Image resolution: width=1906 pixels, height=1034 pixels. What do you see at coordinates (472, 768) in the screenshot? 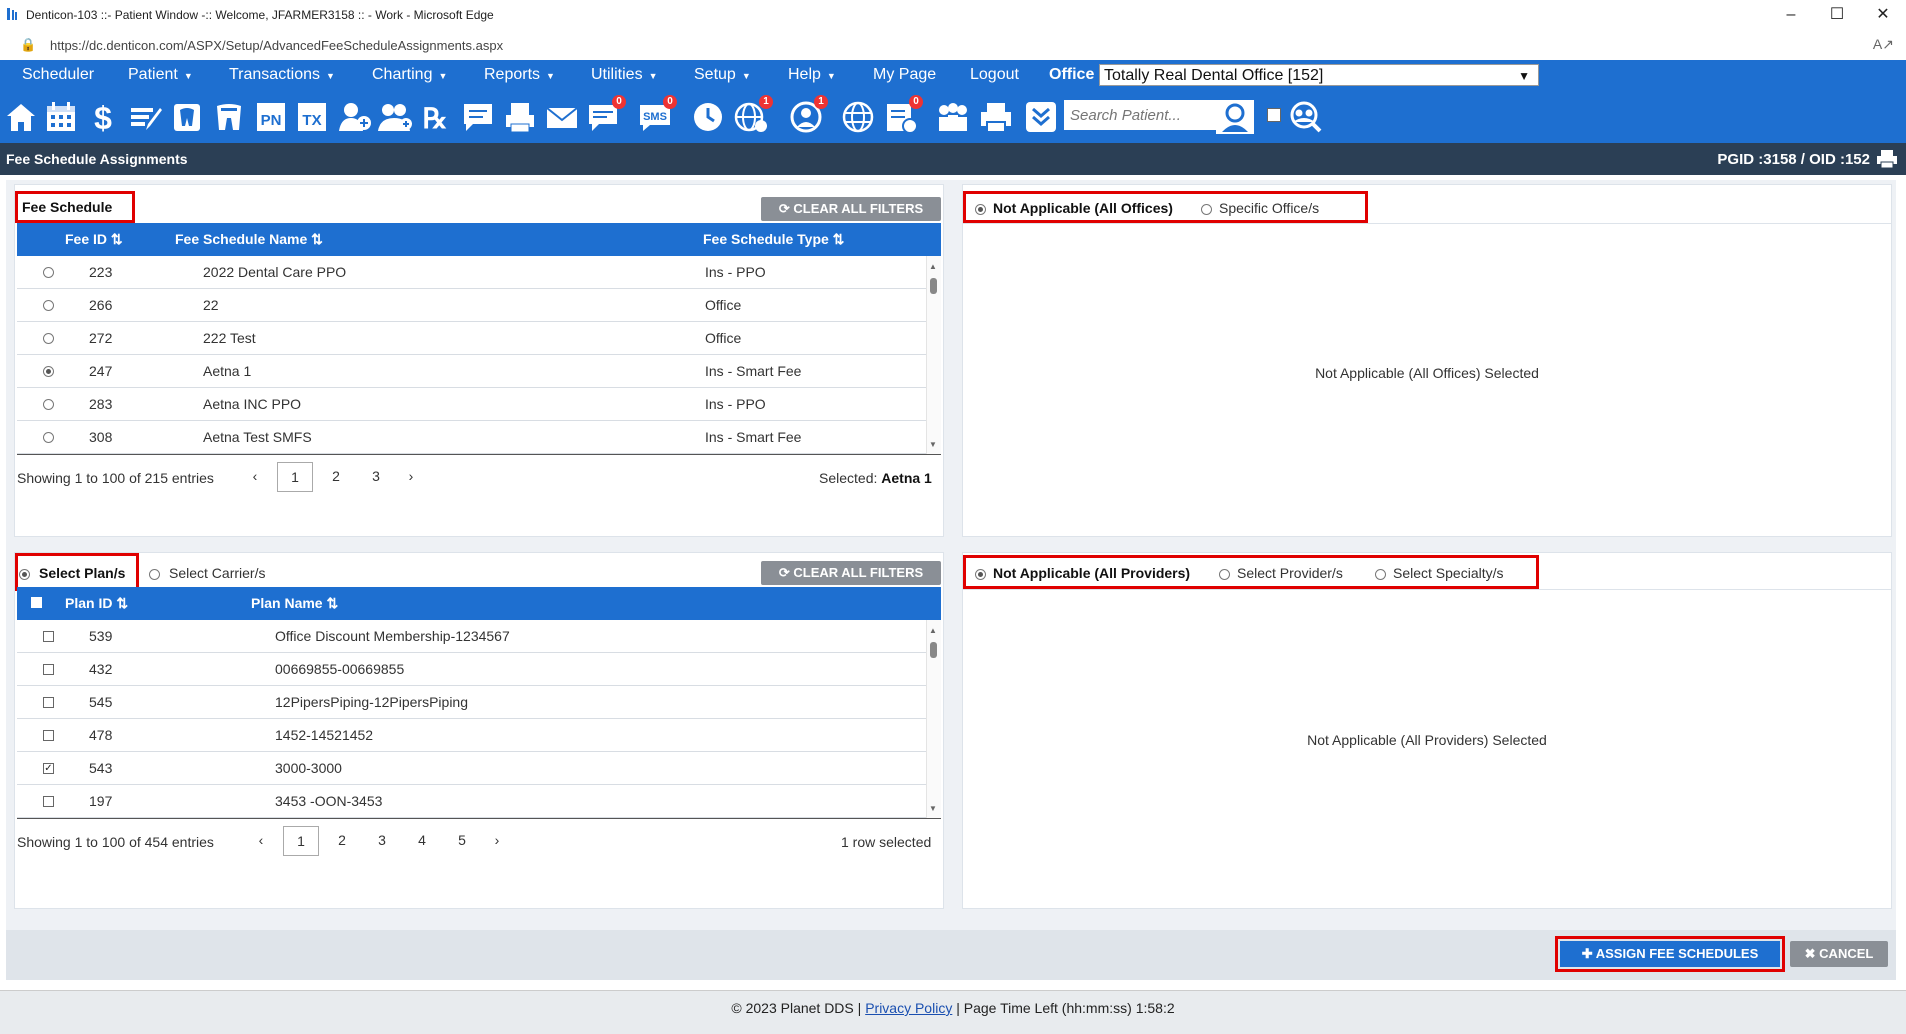
I see `table-row: ✓ 543 3000-3000` at bounding box center [472, 768].